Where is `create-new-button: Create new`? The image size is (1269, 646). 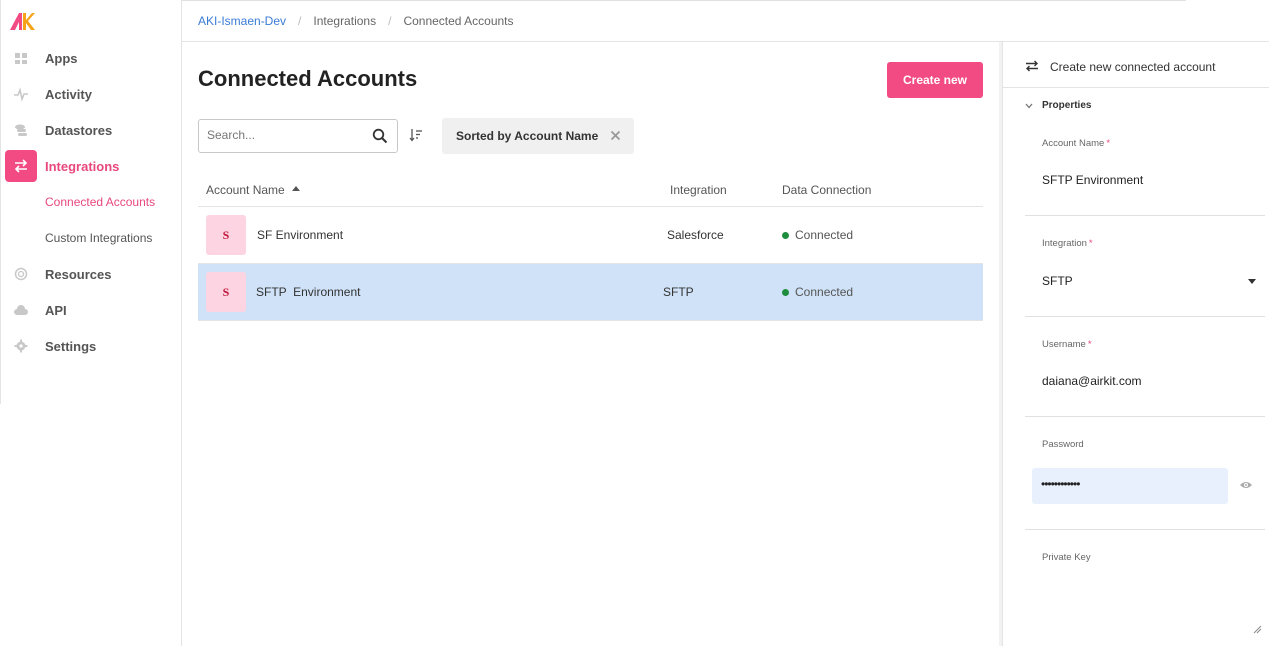 create-new-button: Create new is located at coordinates (935, 80).